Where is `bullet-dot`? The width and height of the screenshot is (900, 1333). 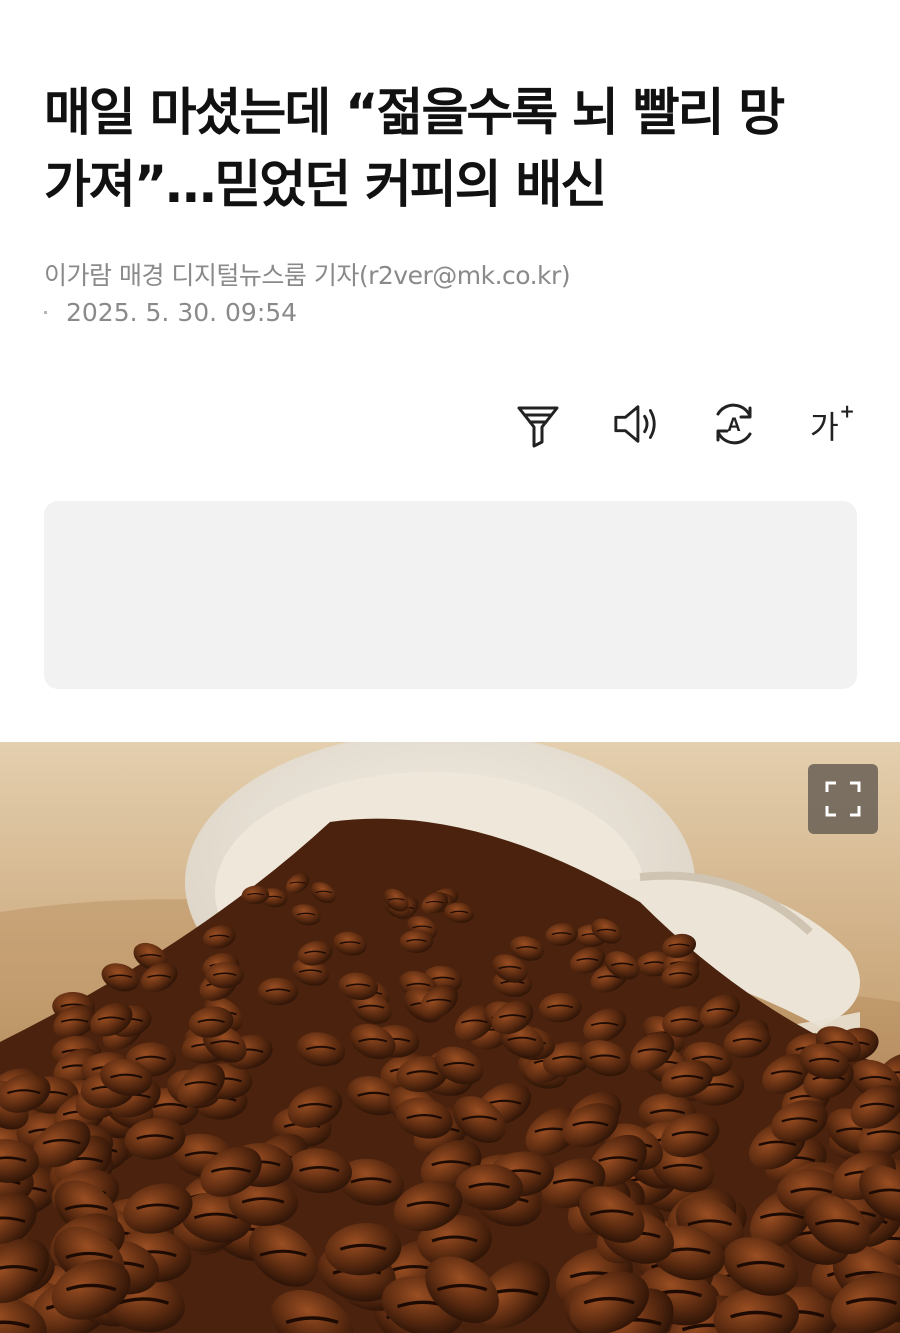
bullet-dot is located at coordinates (45, 312).